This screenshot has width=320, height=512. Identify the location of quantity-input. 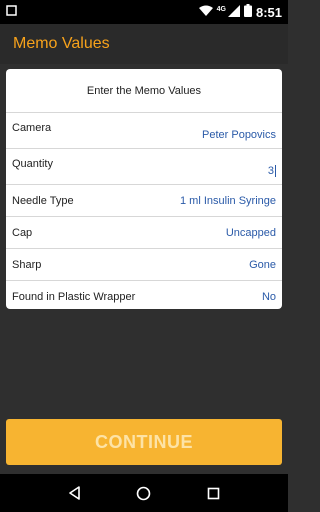
(236, 171).